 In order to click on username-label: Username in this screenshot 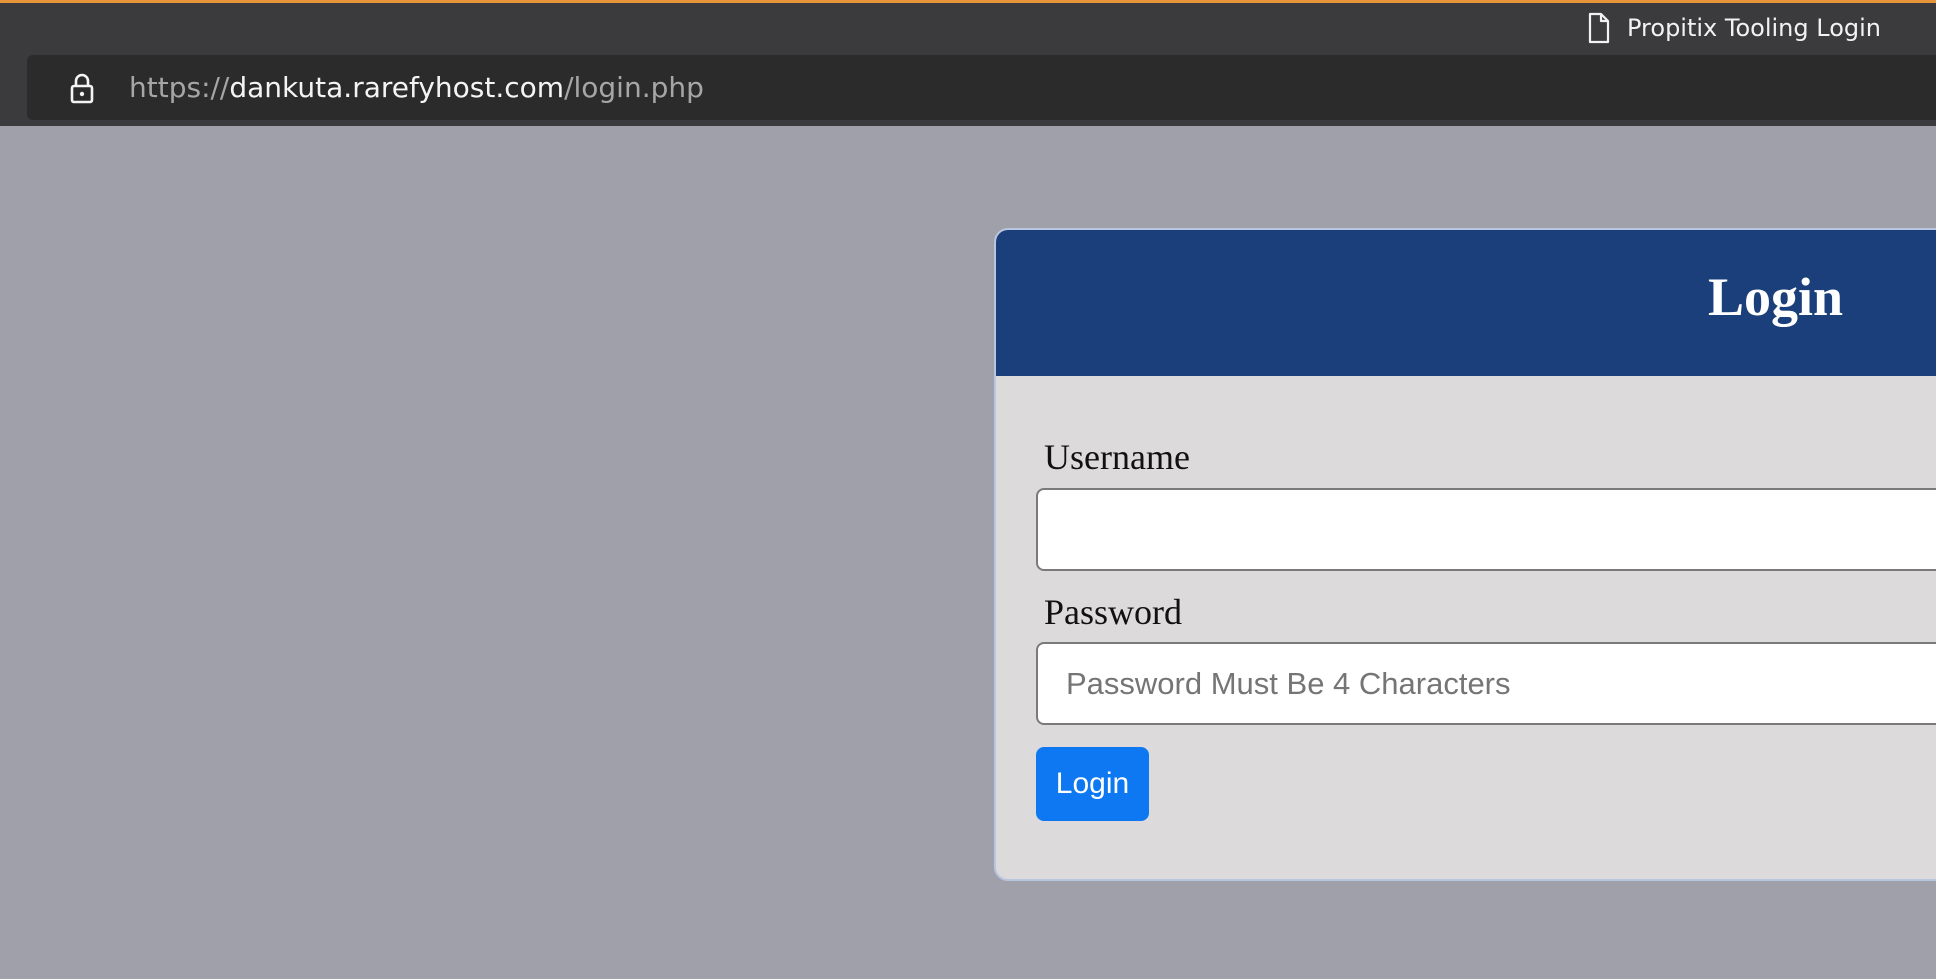, I will do `click(1117, 457)`.